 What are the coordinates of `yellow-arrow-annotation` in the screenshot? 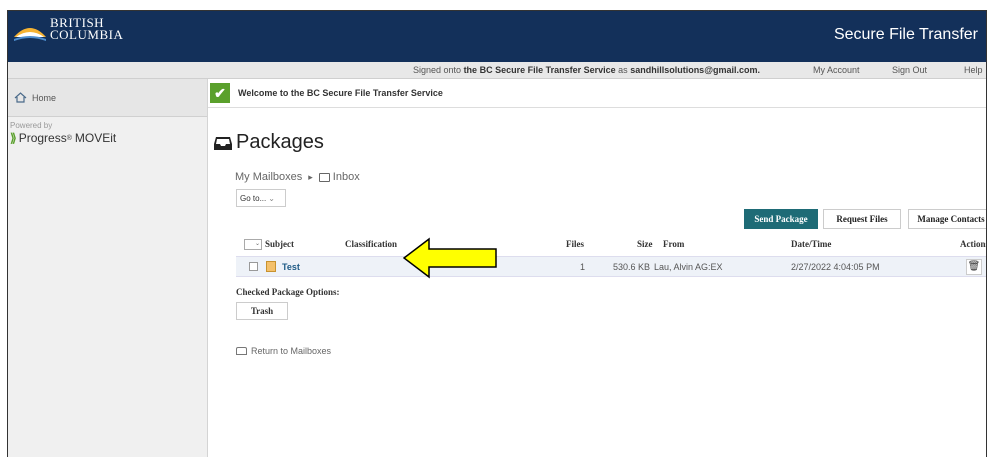 It's located at (450, 258).